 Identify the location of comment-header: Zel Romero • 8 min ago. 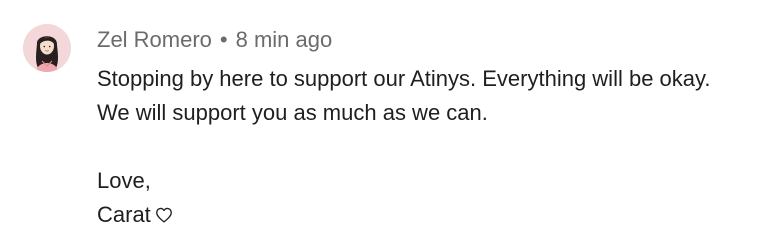
(214, 40).